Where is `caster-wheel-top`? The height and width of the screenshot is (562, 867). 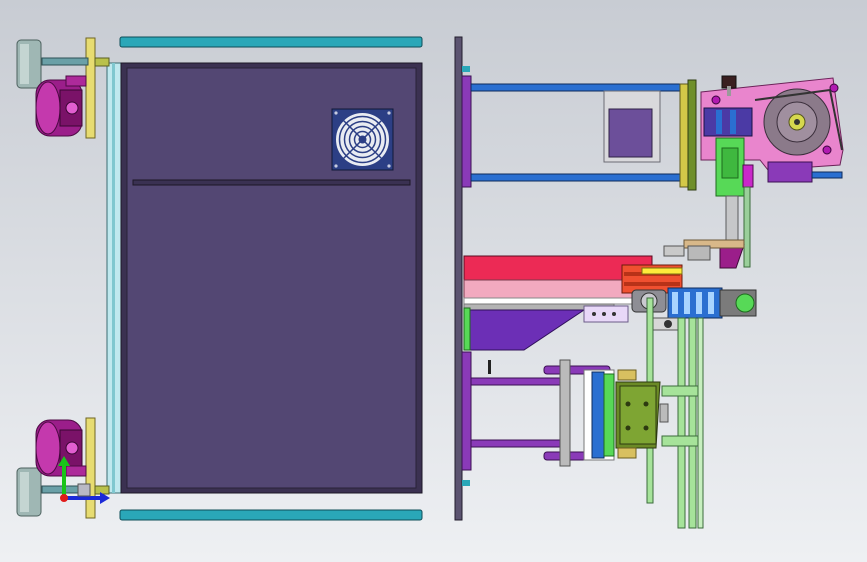 caster-wheel-top is located at coordinates (61, 106).